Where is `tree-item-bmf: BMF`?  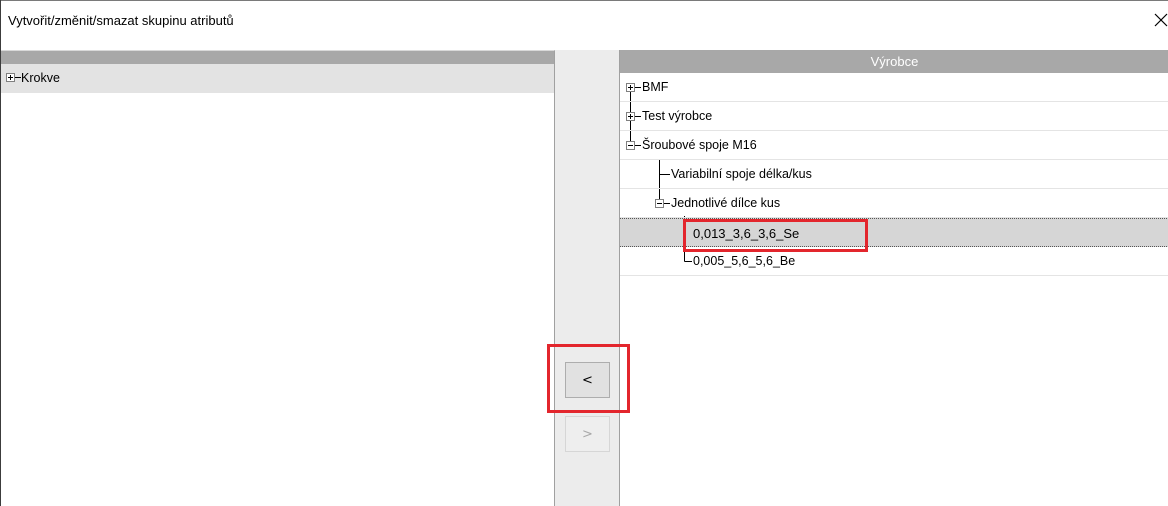
tree-item-bmf: BMF is located at coordinates (894, 87).